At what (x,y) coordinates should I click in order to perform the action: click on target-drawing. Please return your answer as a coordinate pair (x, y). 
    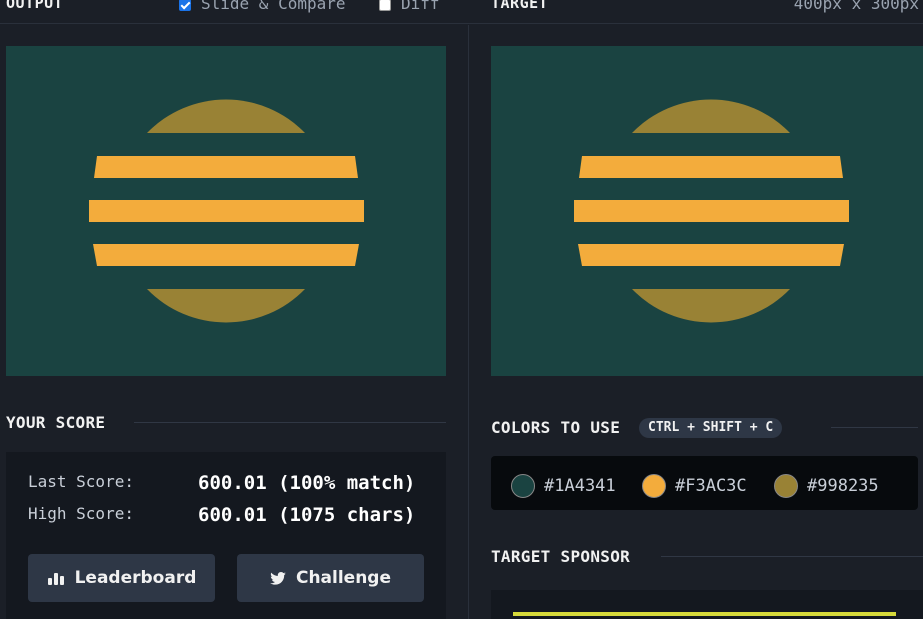
    Looking at the image, I should click on (711, 211).